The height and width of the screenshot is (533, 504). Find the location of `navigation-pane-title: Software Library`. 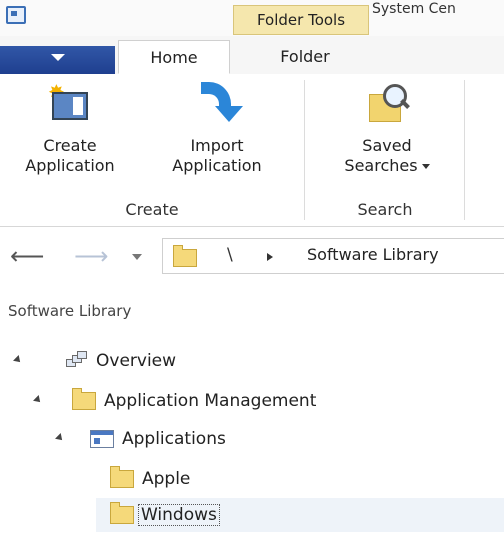

navigation-pane-title: Software Library is located at coordinates (70, 311).